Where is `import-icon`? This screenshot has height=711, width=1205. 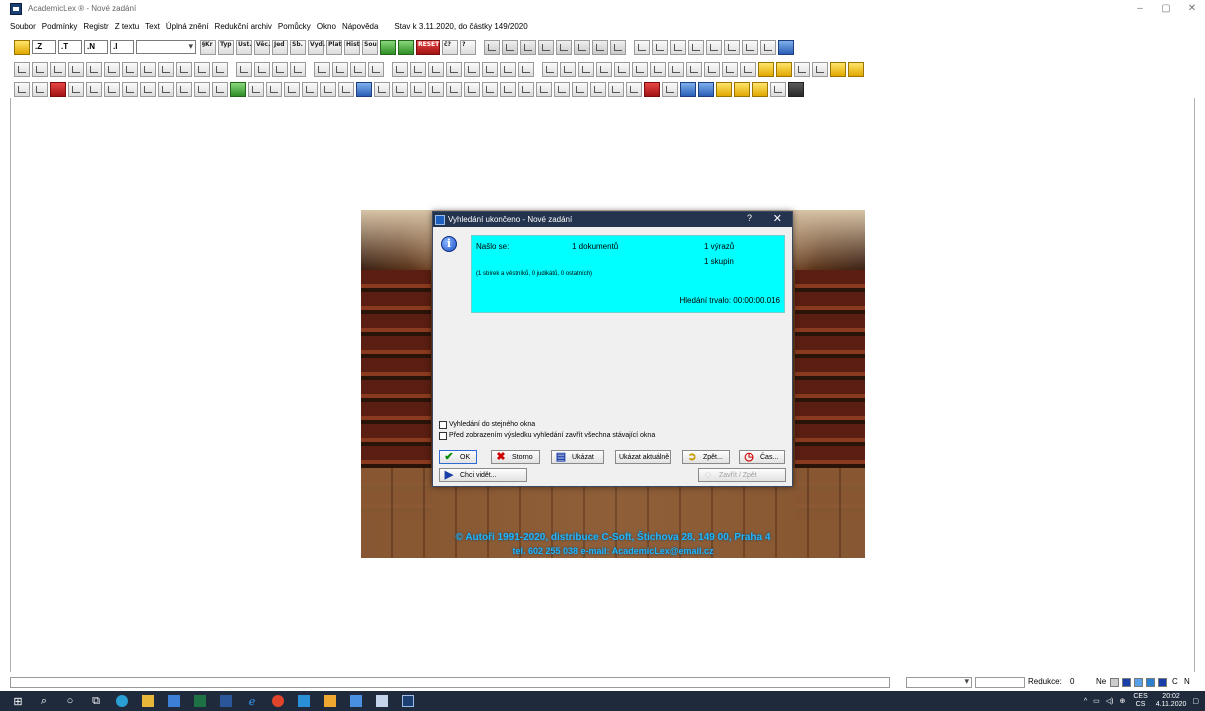 import-icon is located at coordinates (112, 89).